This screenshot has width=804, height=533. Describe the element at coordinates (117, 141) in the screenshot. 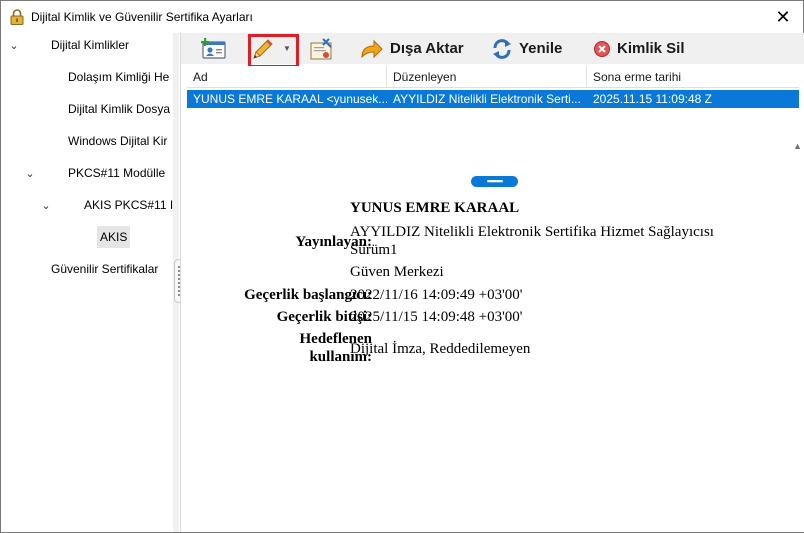

I see `tree-item-windows-ids: Windows Dijital Kir` at that location.